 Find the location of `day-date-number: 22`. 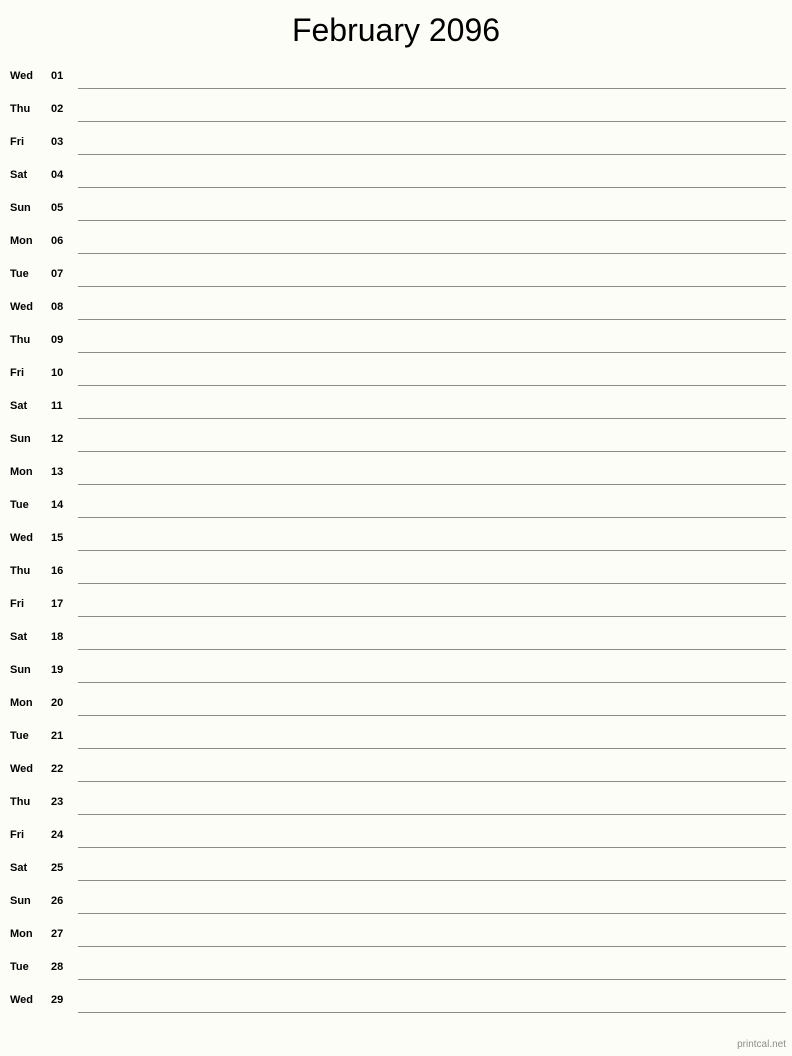

day-date-number: 22 is located at coordinates (57, 769).